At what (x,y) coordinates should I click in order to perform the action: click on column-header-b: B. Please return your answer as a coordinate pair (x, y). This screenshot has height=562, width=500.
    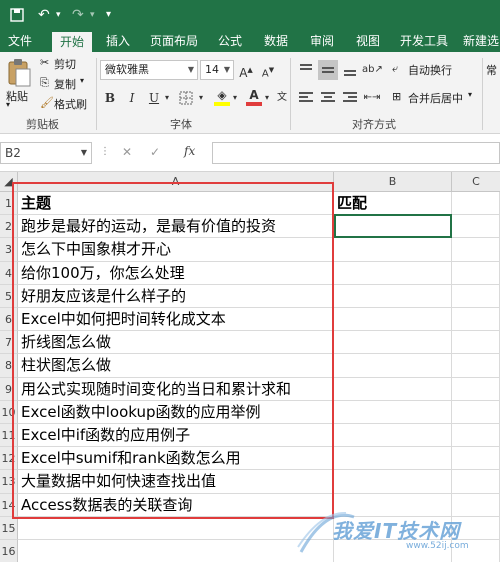
    Looking at the image, I should click on (393, 182).